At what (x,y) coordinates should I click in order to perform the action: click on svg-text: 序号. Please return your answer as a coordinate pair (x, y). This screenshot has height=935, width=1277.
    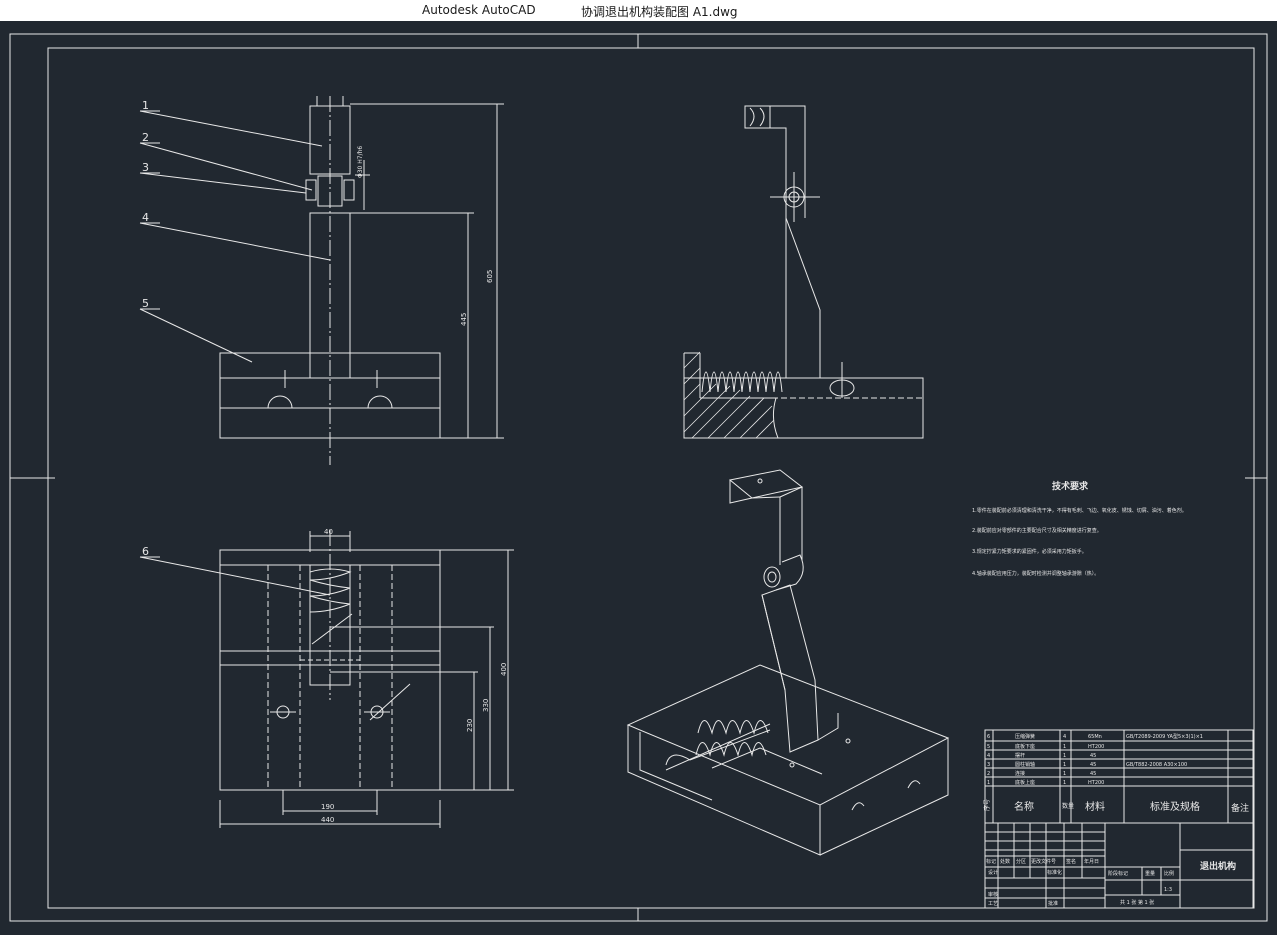
    Looking at the image, I should click on (987, 805).